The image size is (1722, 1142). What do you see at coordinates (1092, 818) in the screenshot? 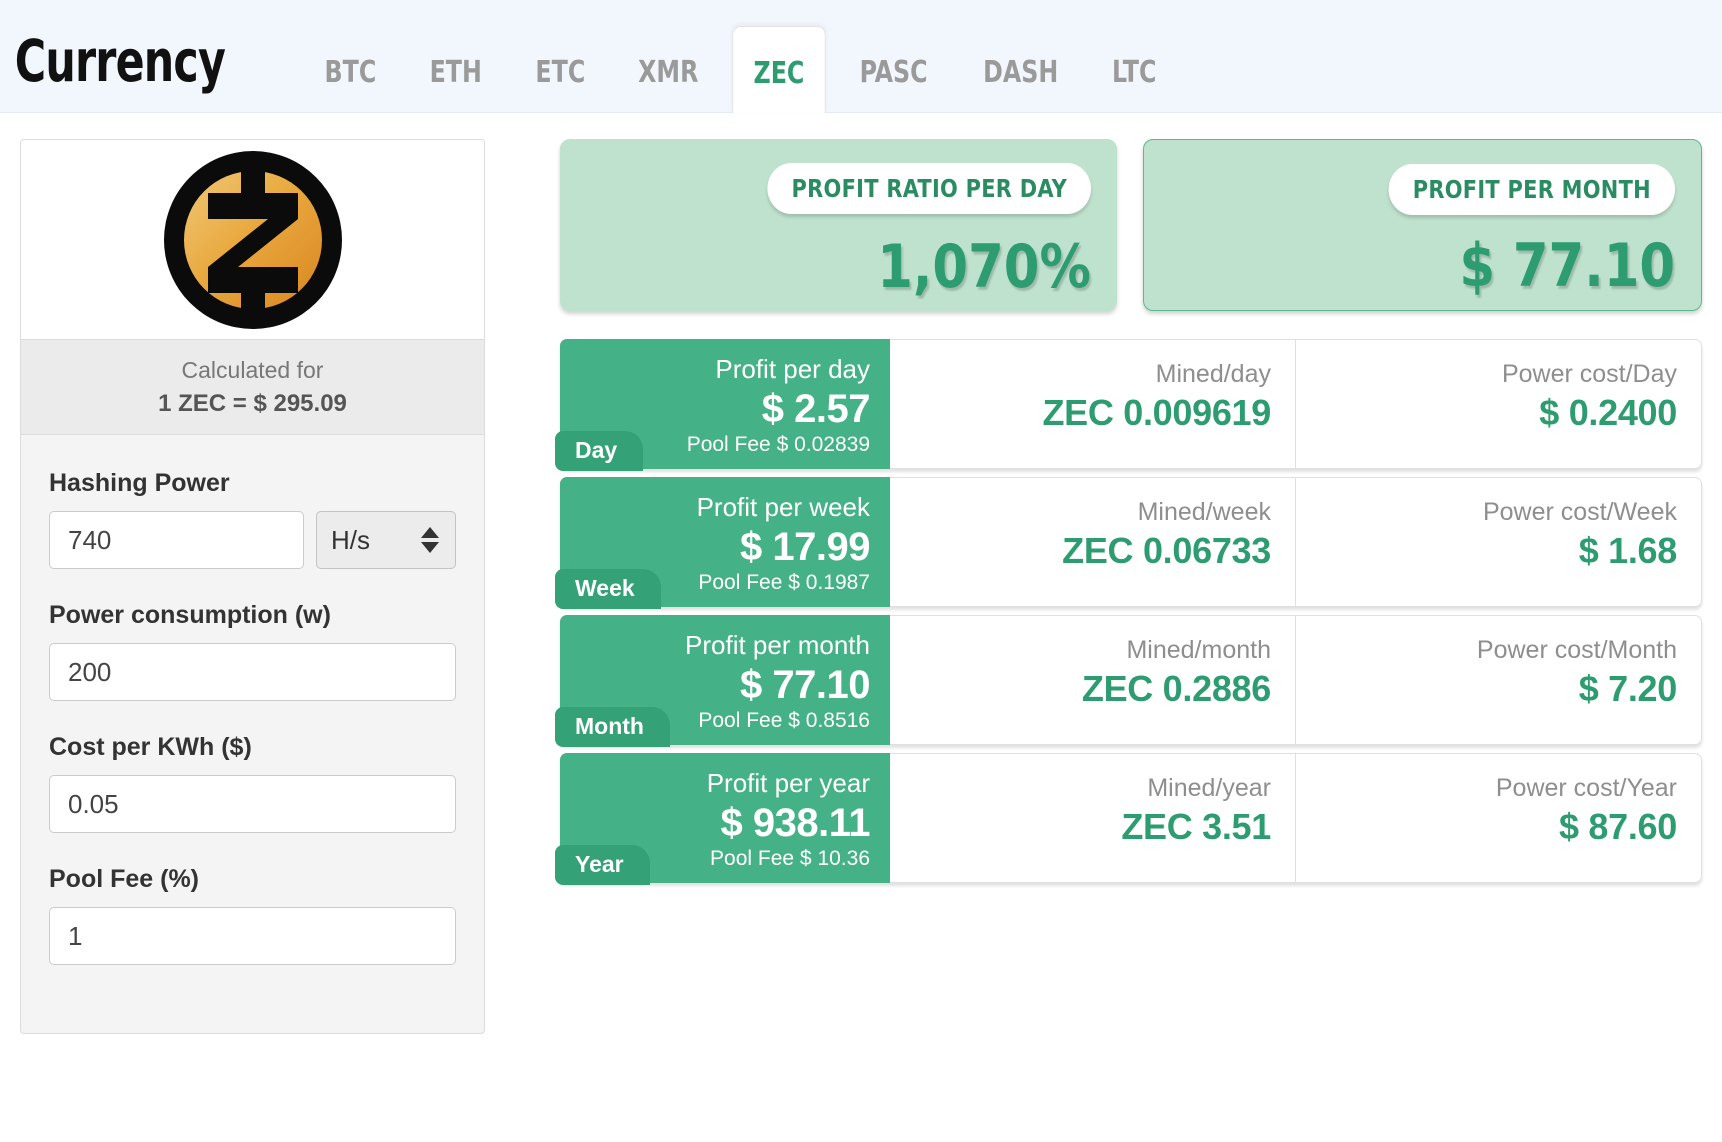
I see `year-mined-cell: Mined/year ZEC 3.51` at bounding box center [1092, 818].